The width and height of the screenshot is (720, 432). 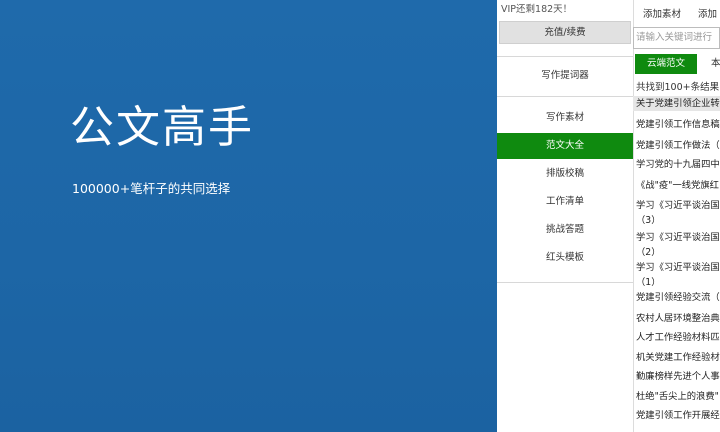 What do you see at coordinates (676, 38) in the screenshot?
I see `search-input: 请输入关键词进行` at bounding box center [676, 38].